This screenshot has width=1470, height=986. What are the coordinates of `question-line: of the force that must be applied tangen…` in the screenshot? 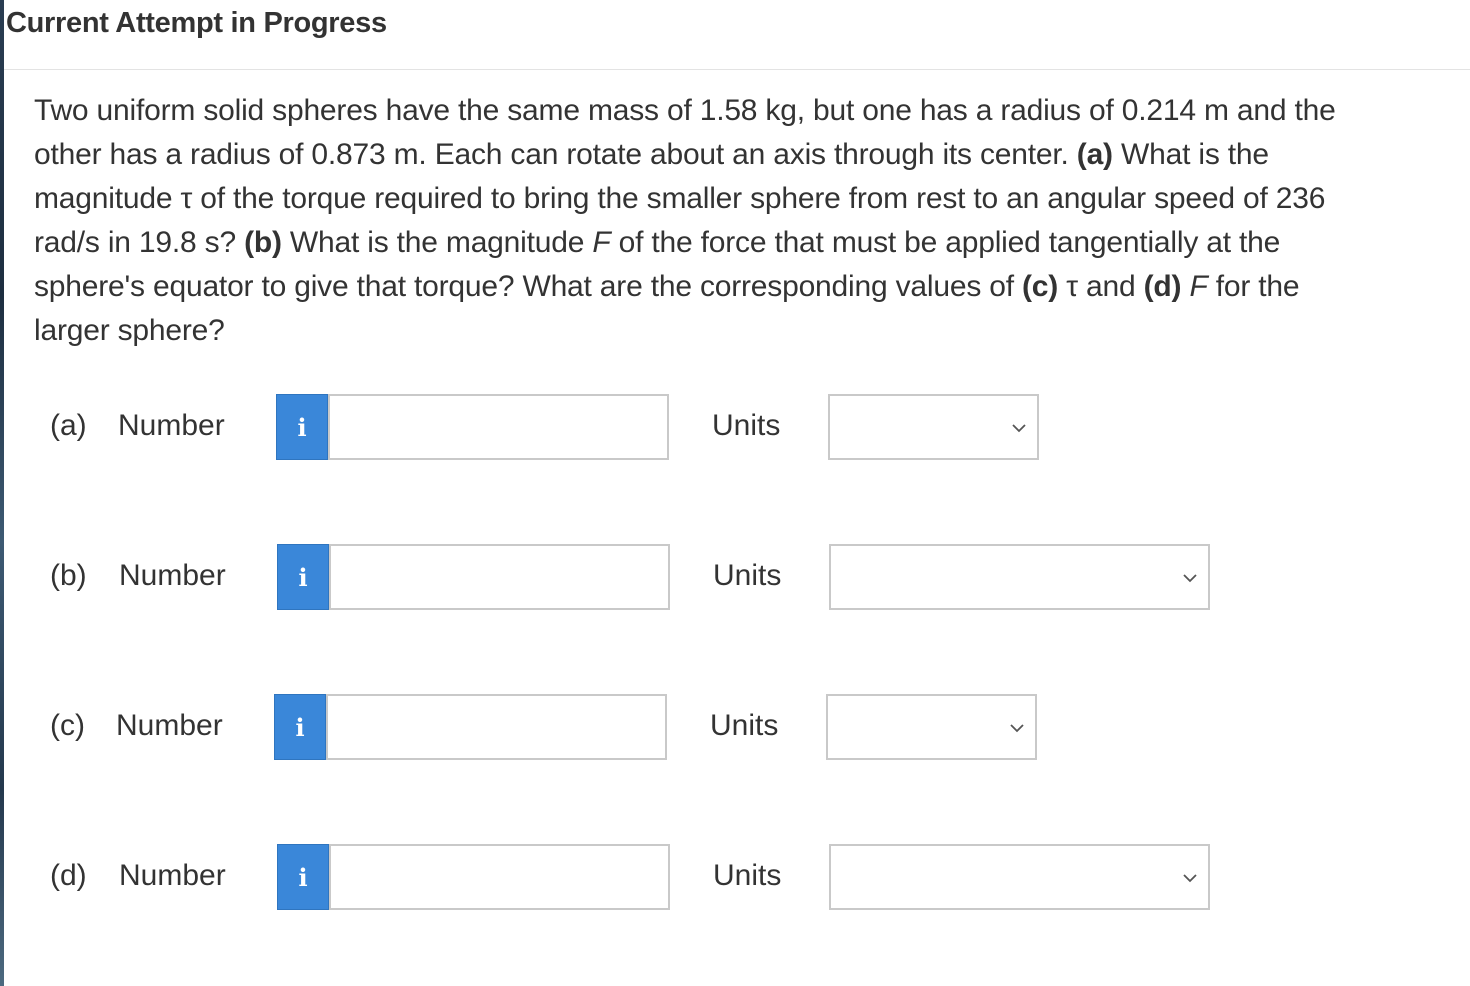 It's located at (945, 242).